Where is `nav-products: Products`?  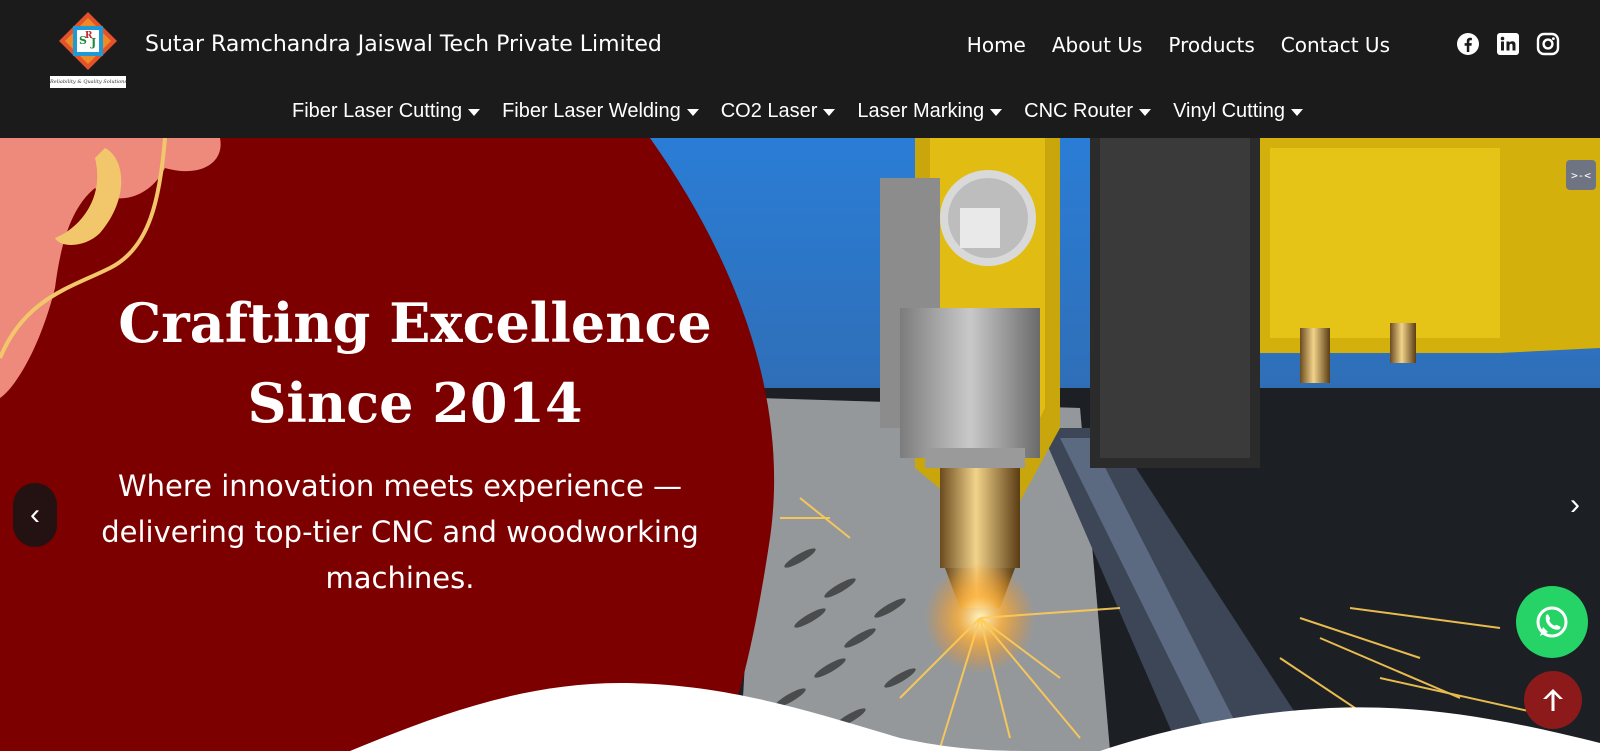 nav-products: Products is located at coordinates (1211, 45).